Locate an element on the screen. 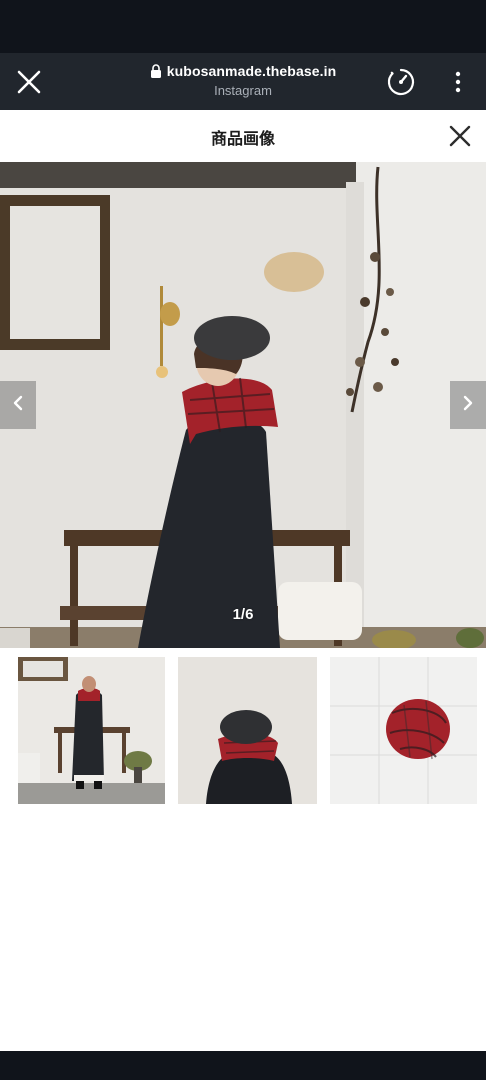  next-image-button is located at coordinates (468, 405).